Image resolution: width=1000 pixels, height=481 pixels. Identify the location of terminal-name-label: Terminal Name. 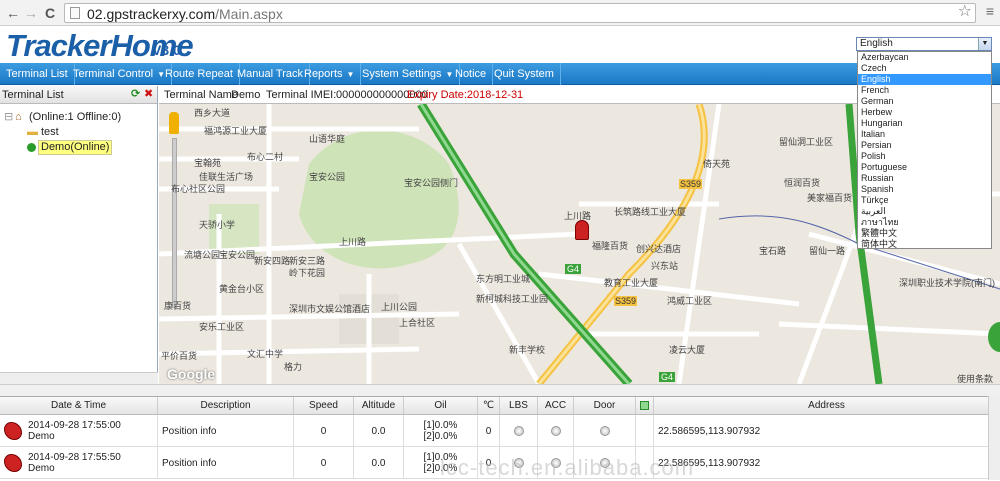
(201, 95).